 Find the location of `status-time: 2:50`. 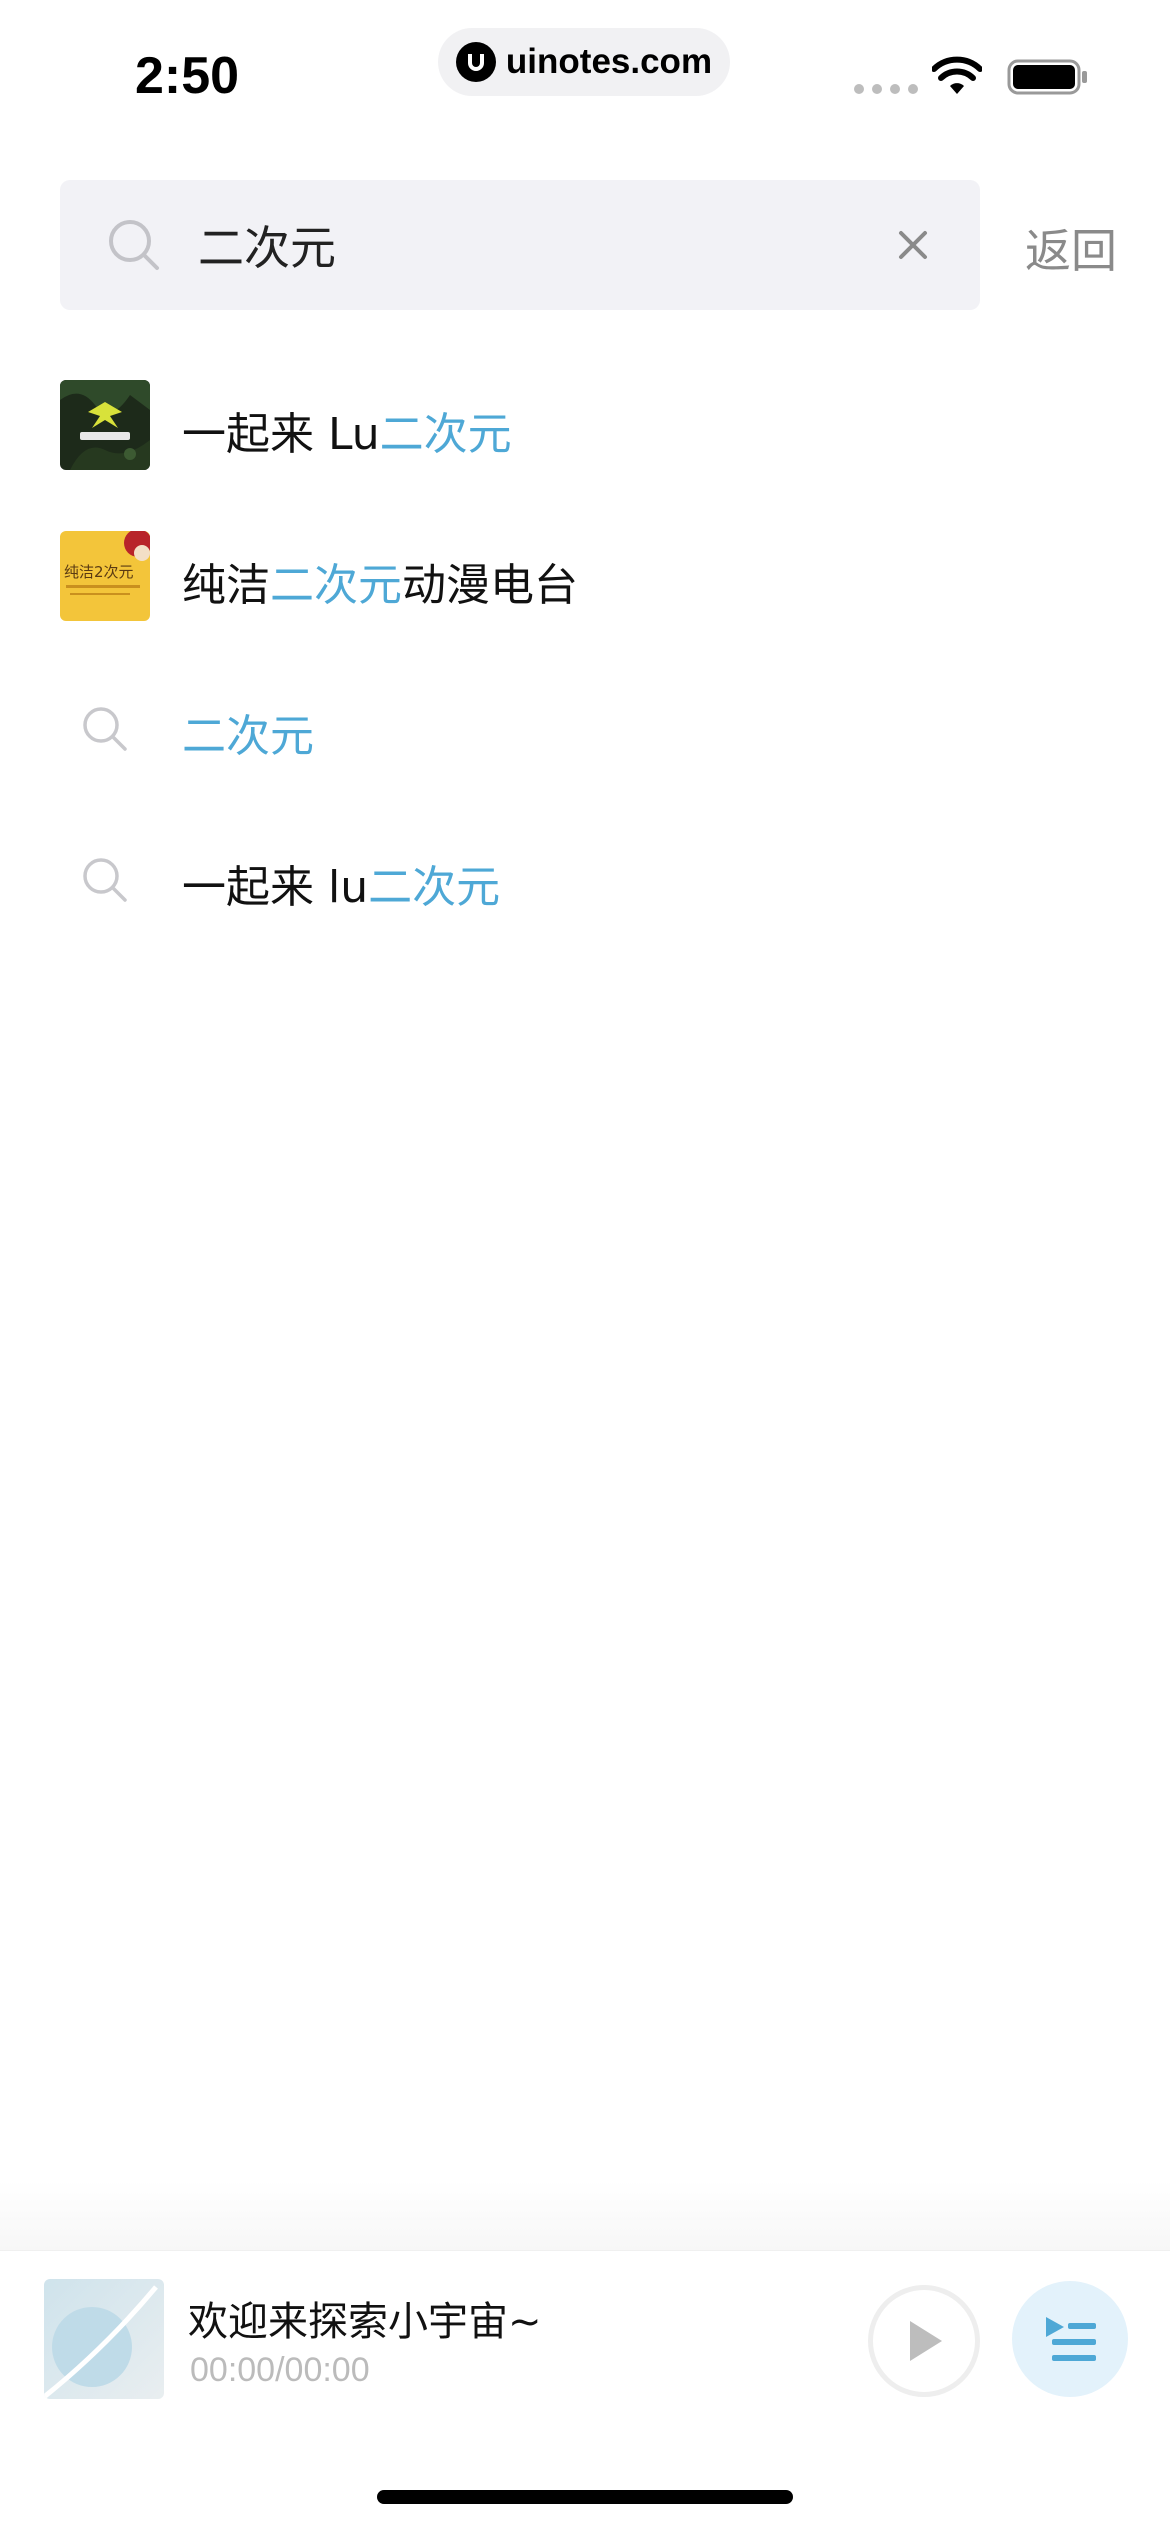

status-time: 2:50 is located at coordinates (187, 76).